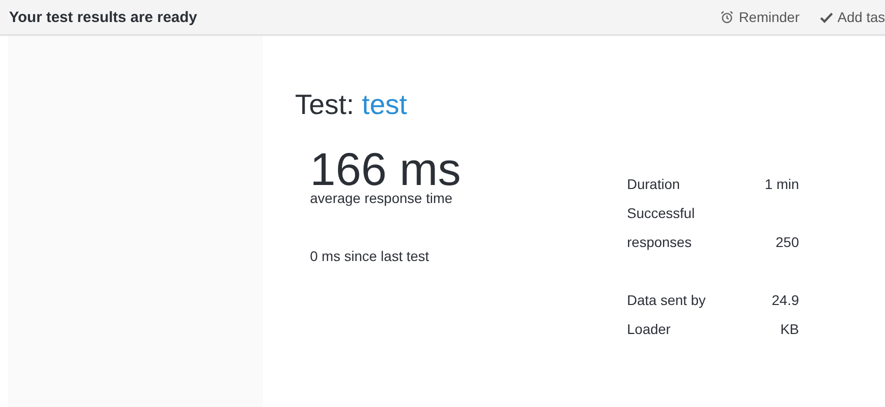 The image size is (885, 407). What do you see at coordinates (667, 315) in the screenshot?
I see `stat-label: Data sent by Loader` at bounding box center [667, 315].